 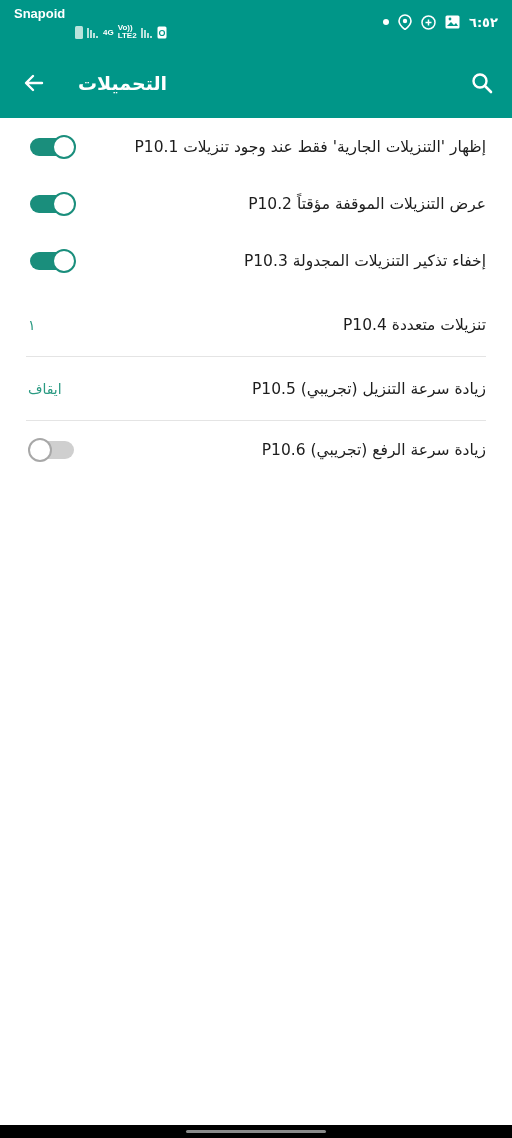 What do you see at coordinates (414, 324) in the screenshot?
I see `setting-label: تنزيلات متعددة P10.4` at bounding box center [414, 324].